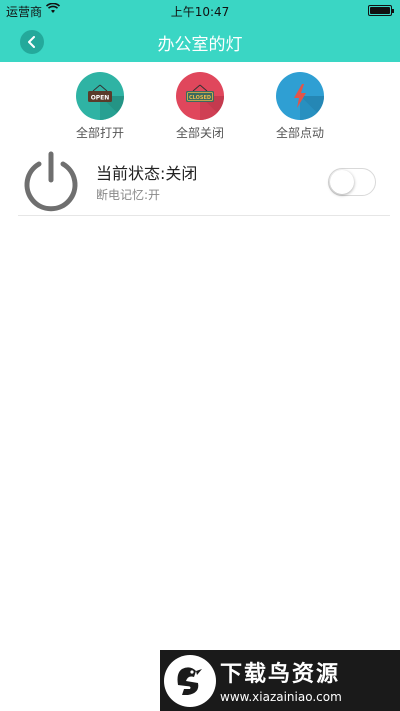  Describe the element at coordinates (342, 182) in the screenshot. I see `toggle-knob` at that location.